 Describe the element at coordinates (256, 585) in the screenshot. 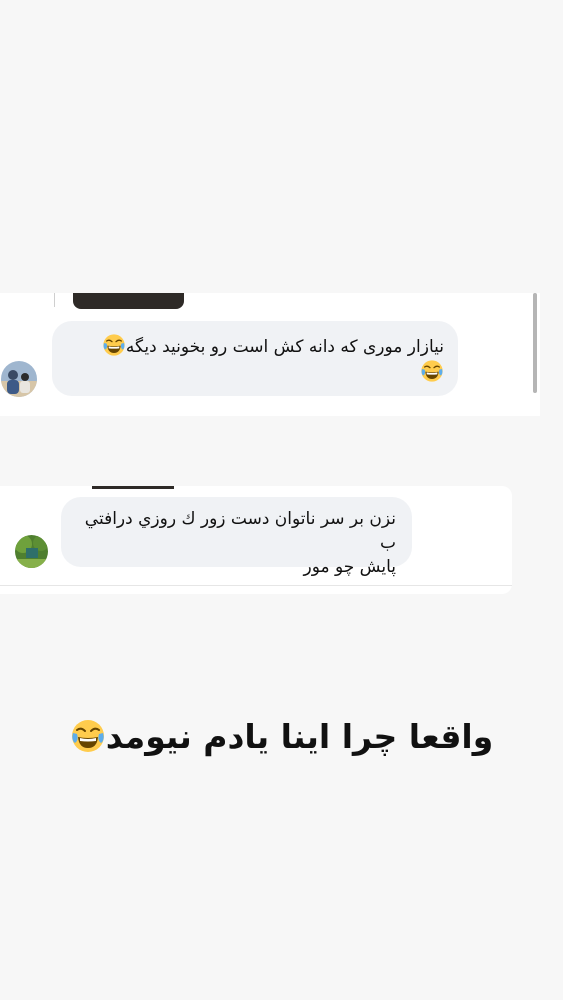

I see `divider` at that location.